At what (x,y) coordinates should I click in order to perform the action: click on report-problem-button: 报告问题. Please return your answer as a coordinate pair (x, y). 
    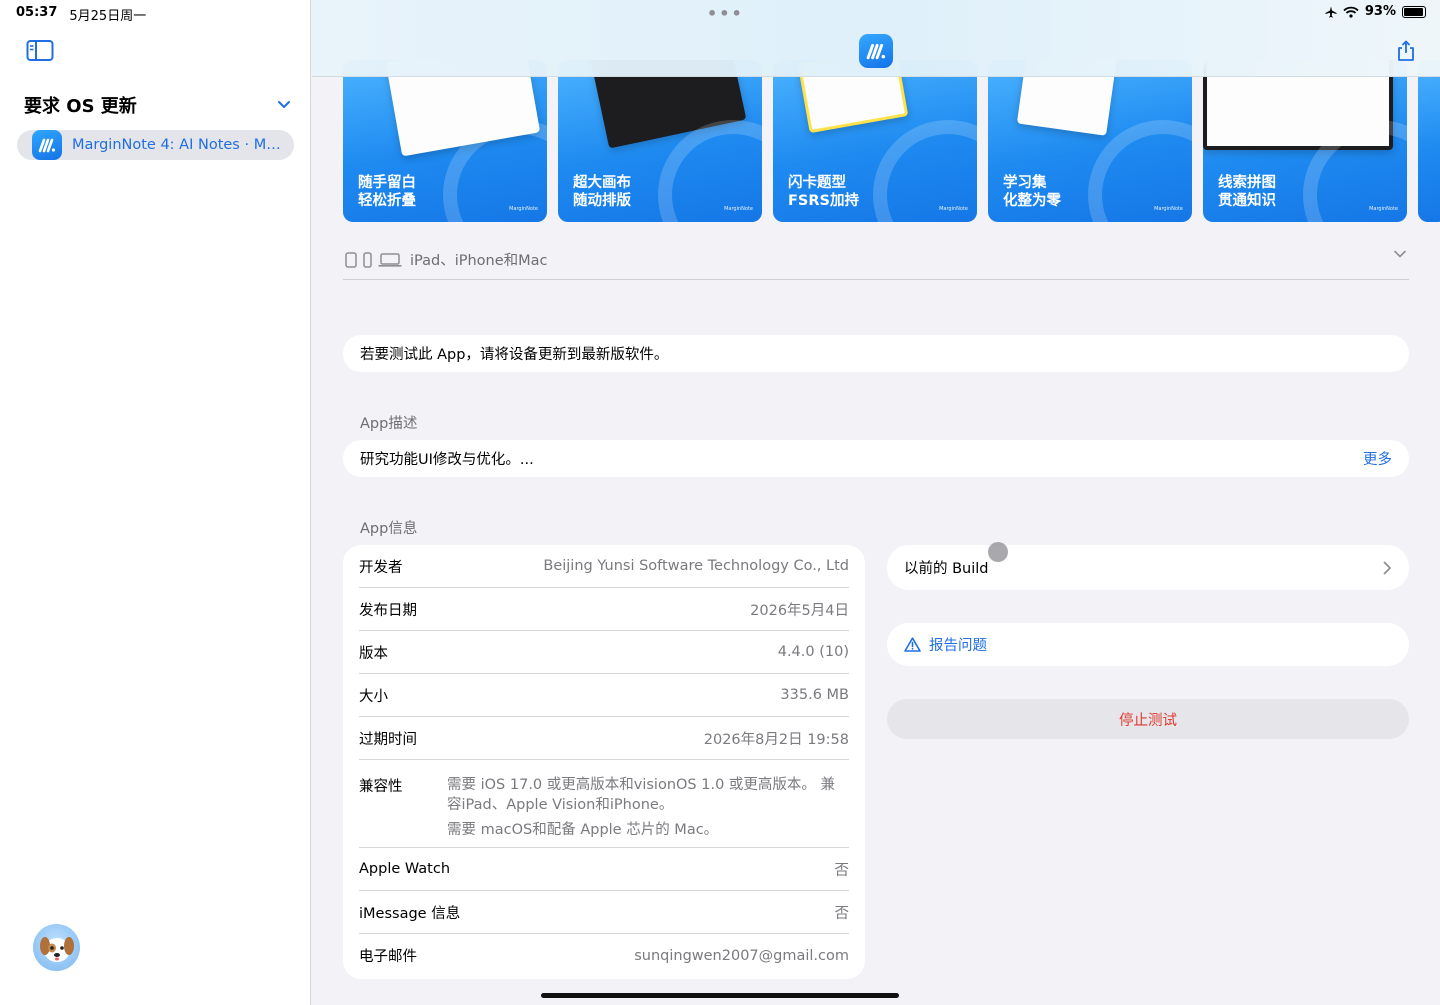
    Looking at the image, I should click on (1148, 644).